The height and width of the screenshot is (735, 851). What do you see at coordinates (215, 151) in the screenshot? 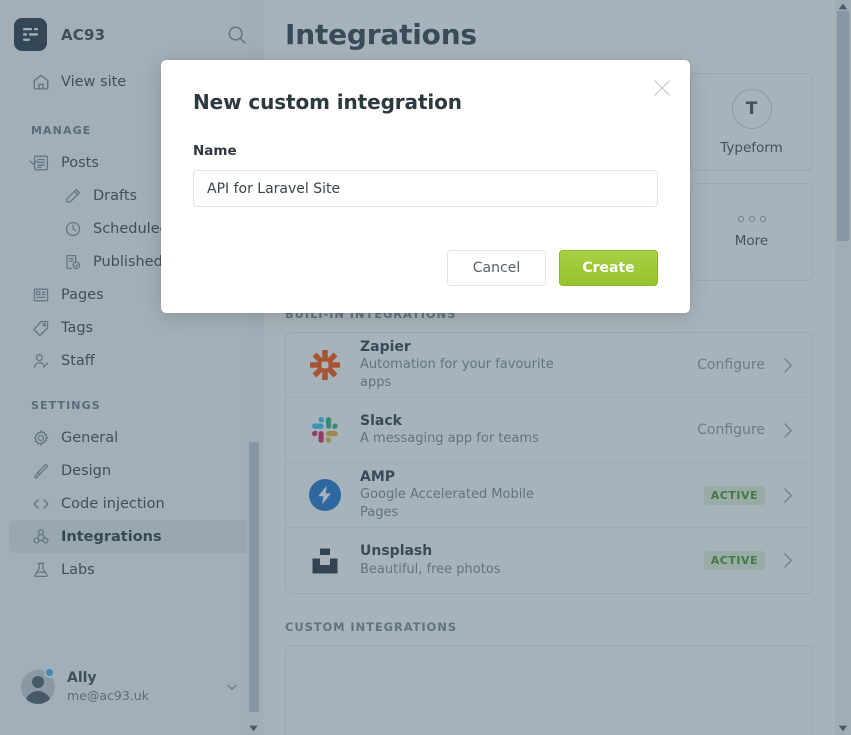
I see `name-field-label: Name` at bounding box center [215, 151].